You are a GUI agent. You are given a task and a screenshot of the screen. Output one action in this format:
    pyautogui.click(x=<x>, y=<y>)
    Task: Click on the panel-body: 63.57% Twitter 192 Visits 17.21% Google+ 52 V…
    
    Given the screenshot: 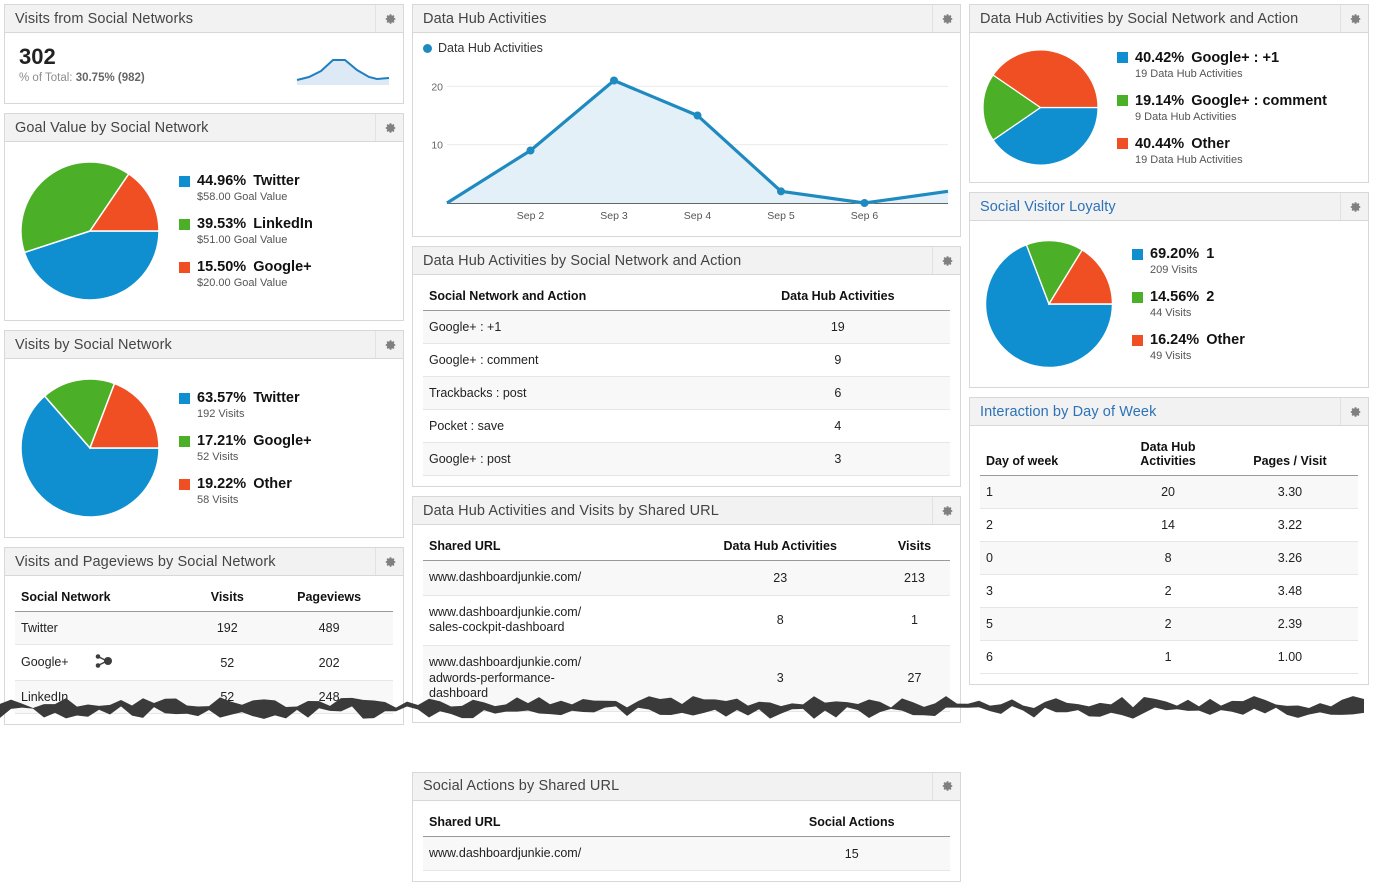 What is the action you would take?
    pyautogui.click(x=204, y=448)
    